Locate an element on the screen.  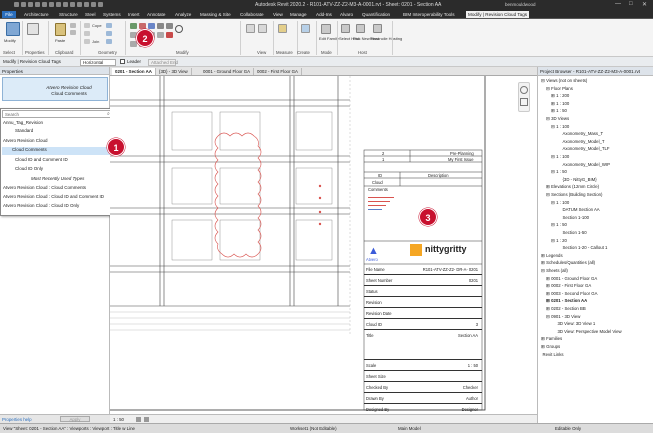
select-host-icon is located at coordinates (345, 28).